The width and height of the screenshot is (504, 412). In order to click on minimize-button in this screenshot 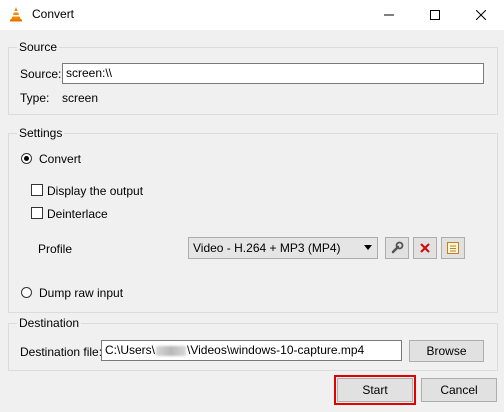, I will do `click(389, 15)`.